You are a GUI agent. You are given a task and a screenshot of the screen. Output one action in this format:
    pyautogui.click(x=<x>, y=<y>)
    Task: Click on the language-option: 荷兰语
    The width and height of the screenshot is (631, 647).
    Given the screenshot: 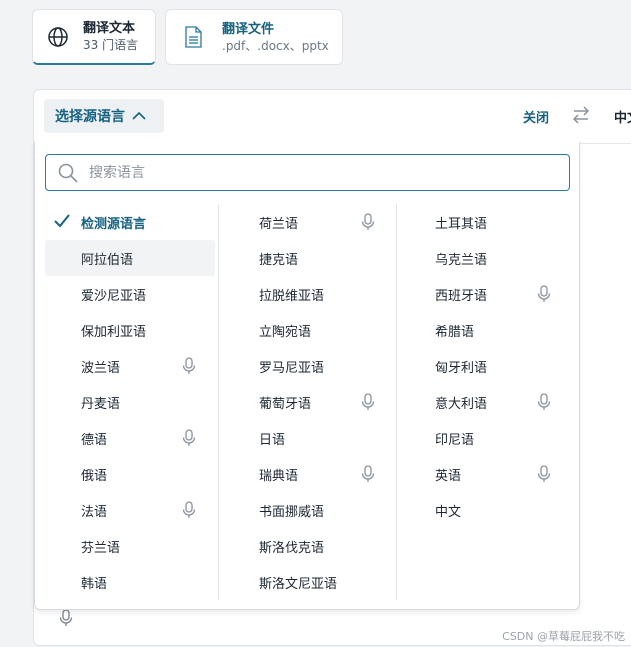 What is the action you would take?
    pyautogui.click(x=308, y=222)
    